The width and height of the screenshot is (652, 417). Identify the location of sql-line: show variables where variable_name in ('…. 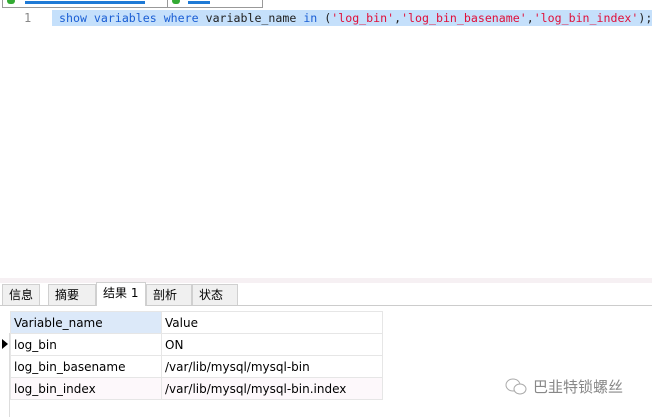
(352, 18).